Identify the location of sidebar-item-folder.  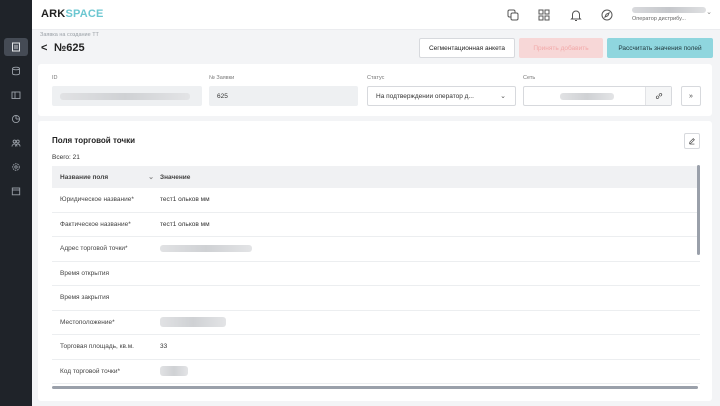
(16, 95).